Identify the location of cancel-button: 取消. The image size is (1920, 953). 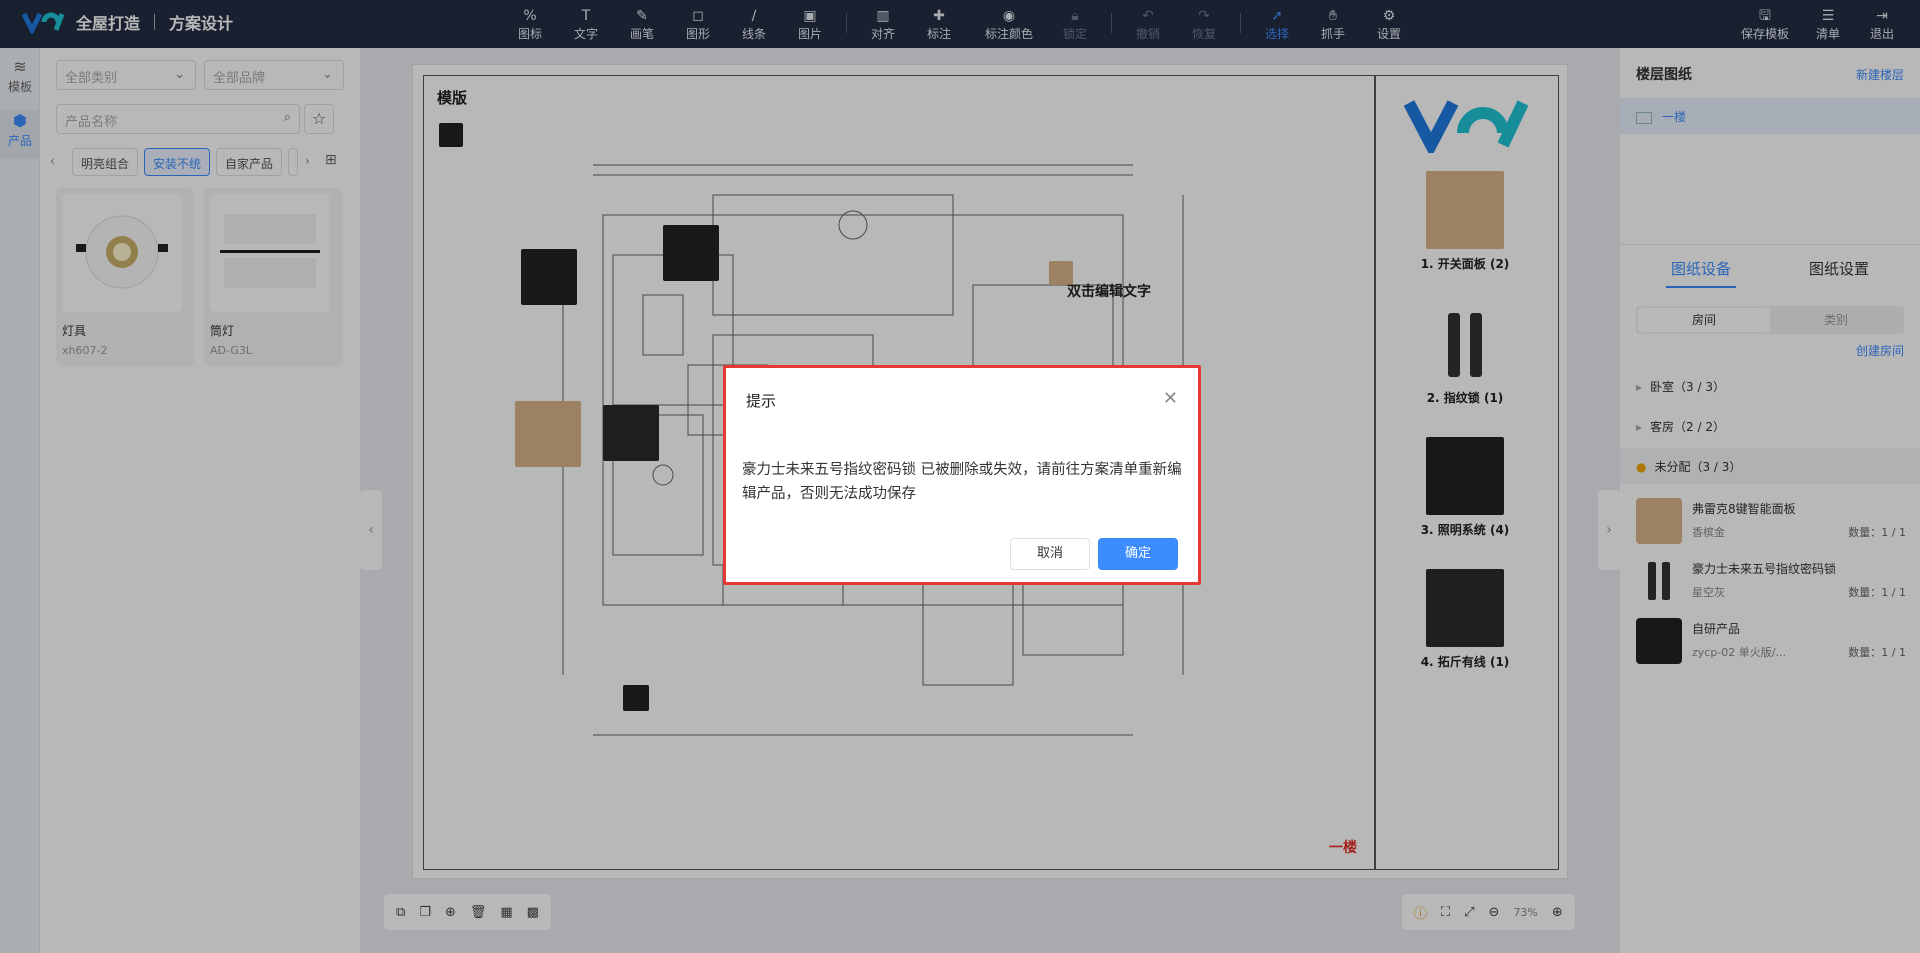
(1050, 554).